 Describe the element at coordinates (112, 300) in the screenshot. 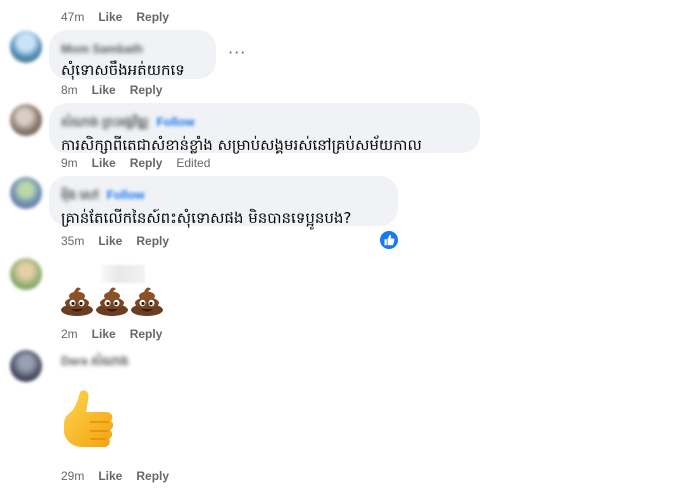

I see `poop-emoji-group` at that location.